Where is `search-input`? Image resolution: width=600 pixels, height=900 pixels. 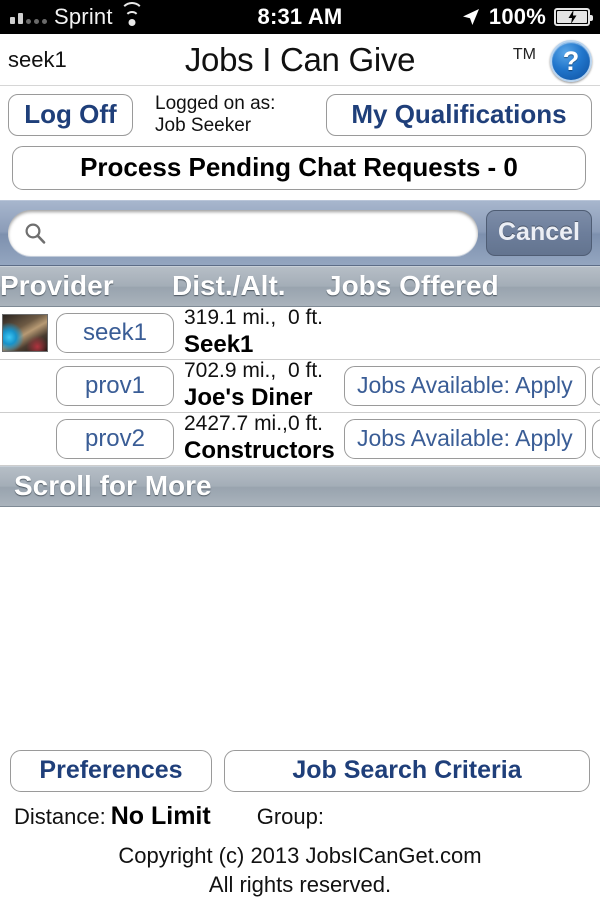 search-input is located at coordinates (259, 232).